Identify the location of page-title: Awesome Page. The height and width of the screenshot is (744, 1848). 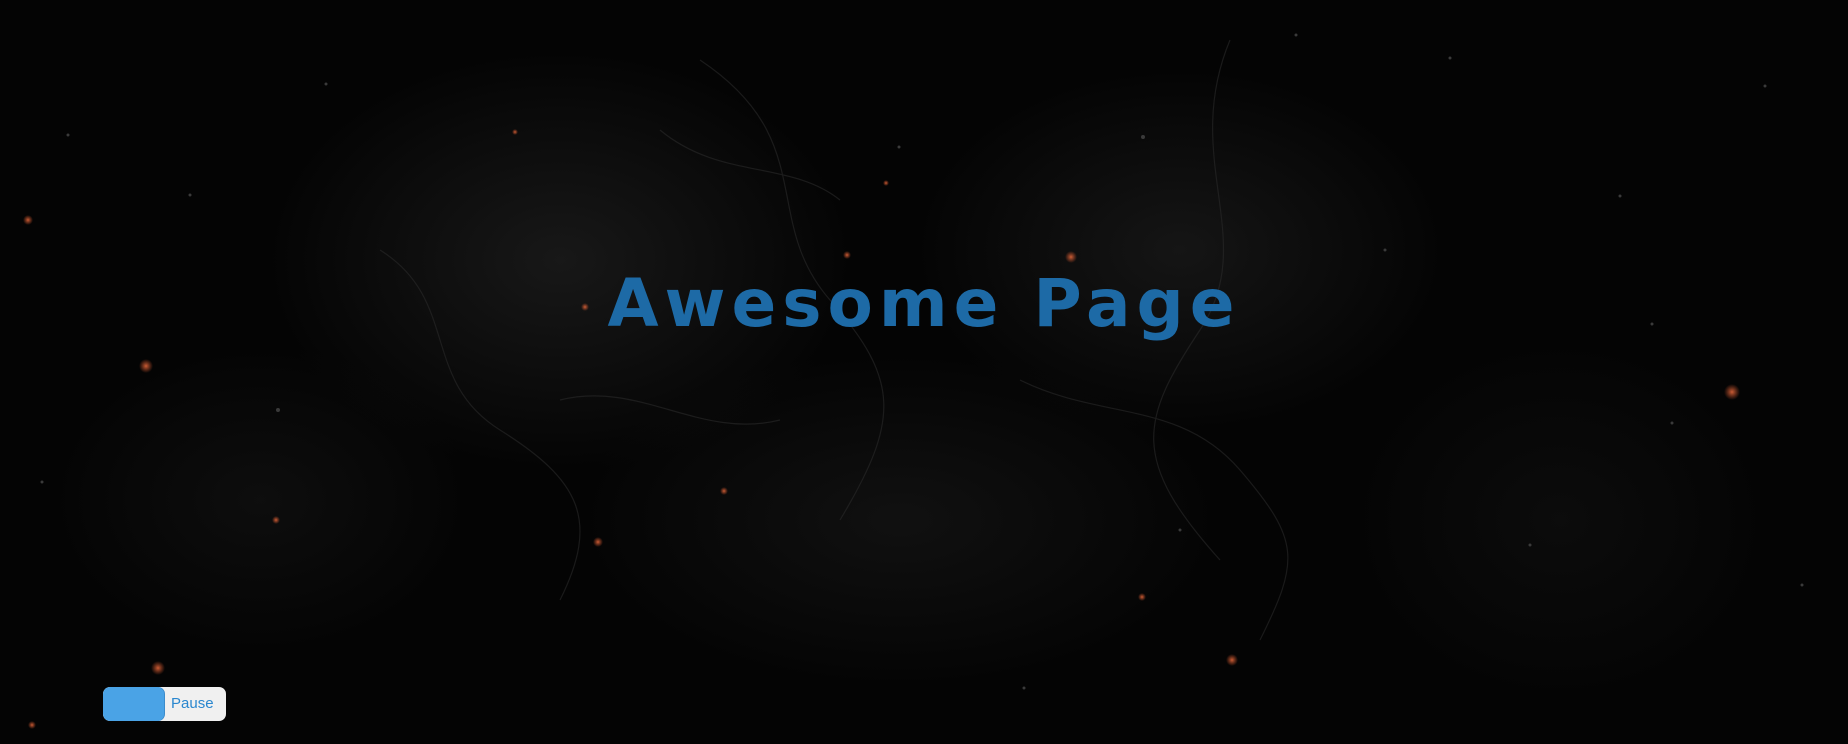
(924, 303).